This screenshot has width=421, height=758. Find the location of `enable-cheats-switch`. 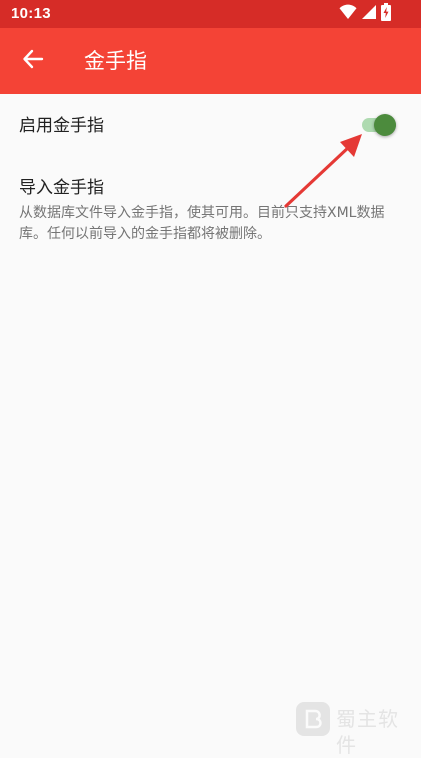

enable-cheats-switch is located at coordinates (380, 125).